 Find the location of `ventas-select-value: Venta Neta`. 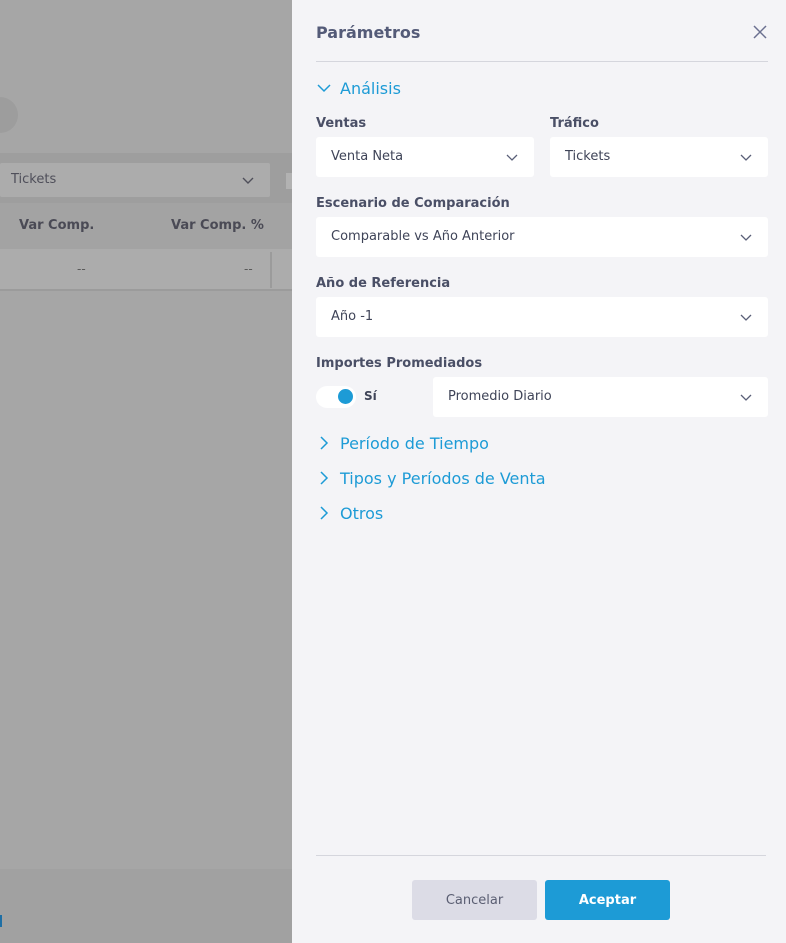

ventas-select-value: Venta Neta is located at coordinates (367, 156).